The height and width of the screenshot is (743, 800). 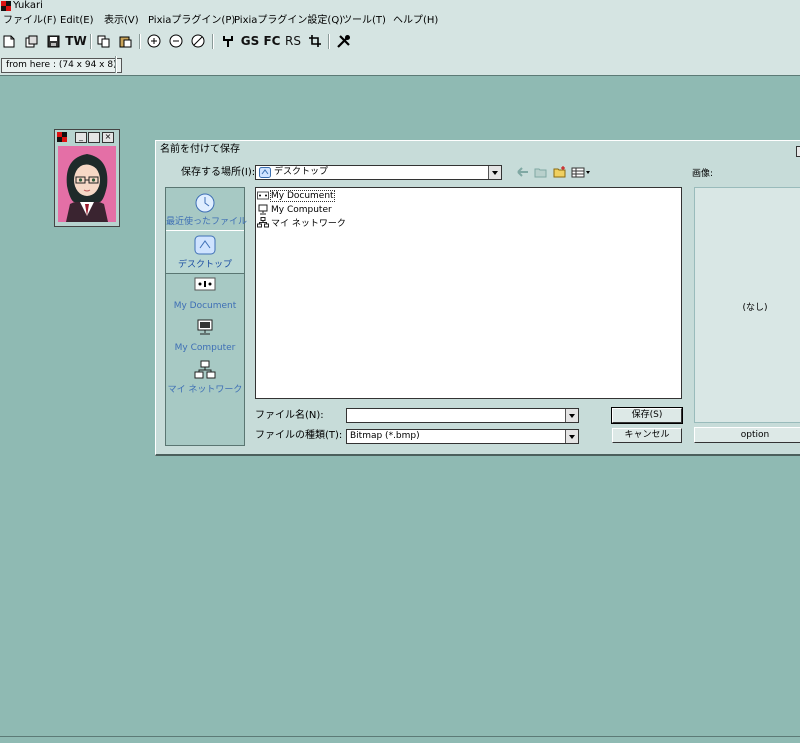 What do you see at coordinates (200, 149) in the screenshot?
I see `dialog-title: 名前を付けて保存` at bounding box center [200, 149].